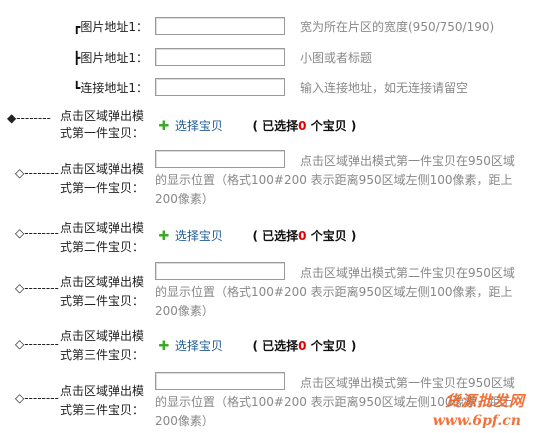 Image resolution: width=533 pixels, height=433 pixels. What do you see at coordinates (304, 236) in the screenshot?
I see `selected-count-2: ( 已选择0 个宝贝 )` at bounding box center [304, 236].